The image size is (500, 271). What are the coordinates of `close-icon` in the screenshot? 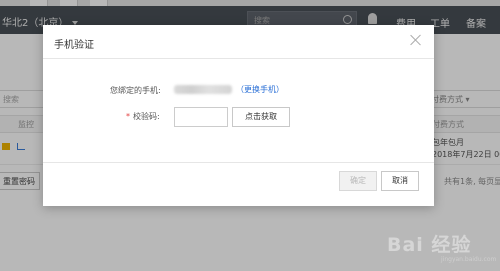 It's located at (416, 40).